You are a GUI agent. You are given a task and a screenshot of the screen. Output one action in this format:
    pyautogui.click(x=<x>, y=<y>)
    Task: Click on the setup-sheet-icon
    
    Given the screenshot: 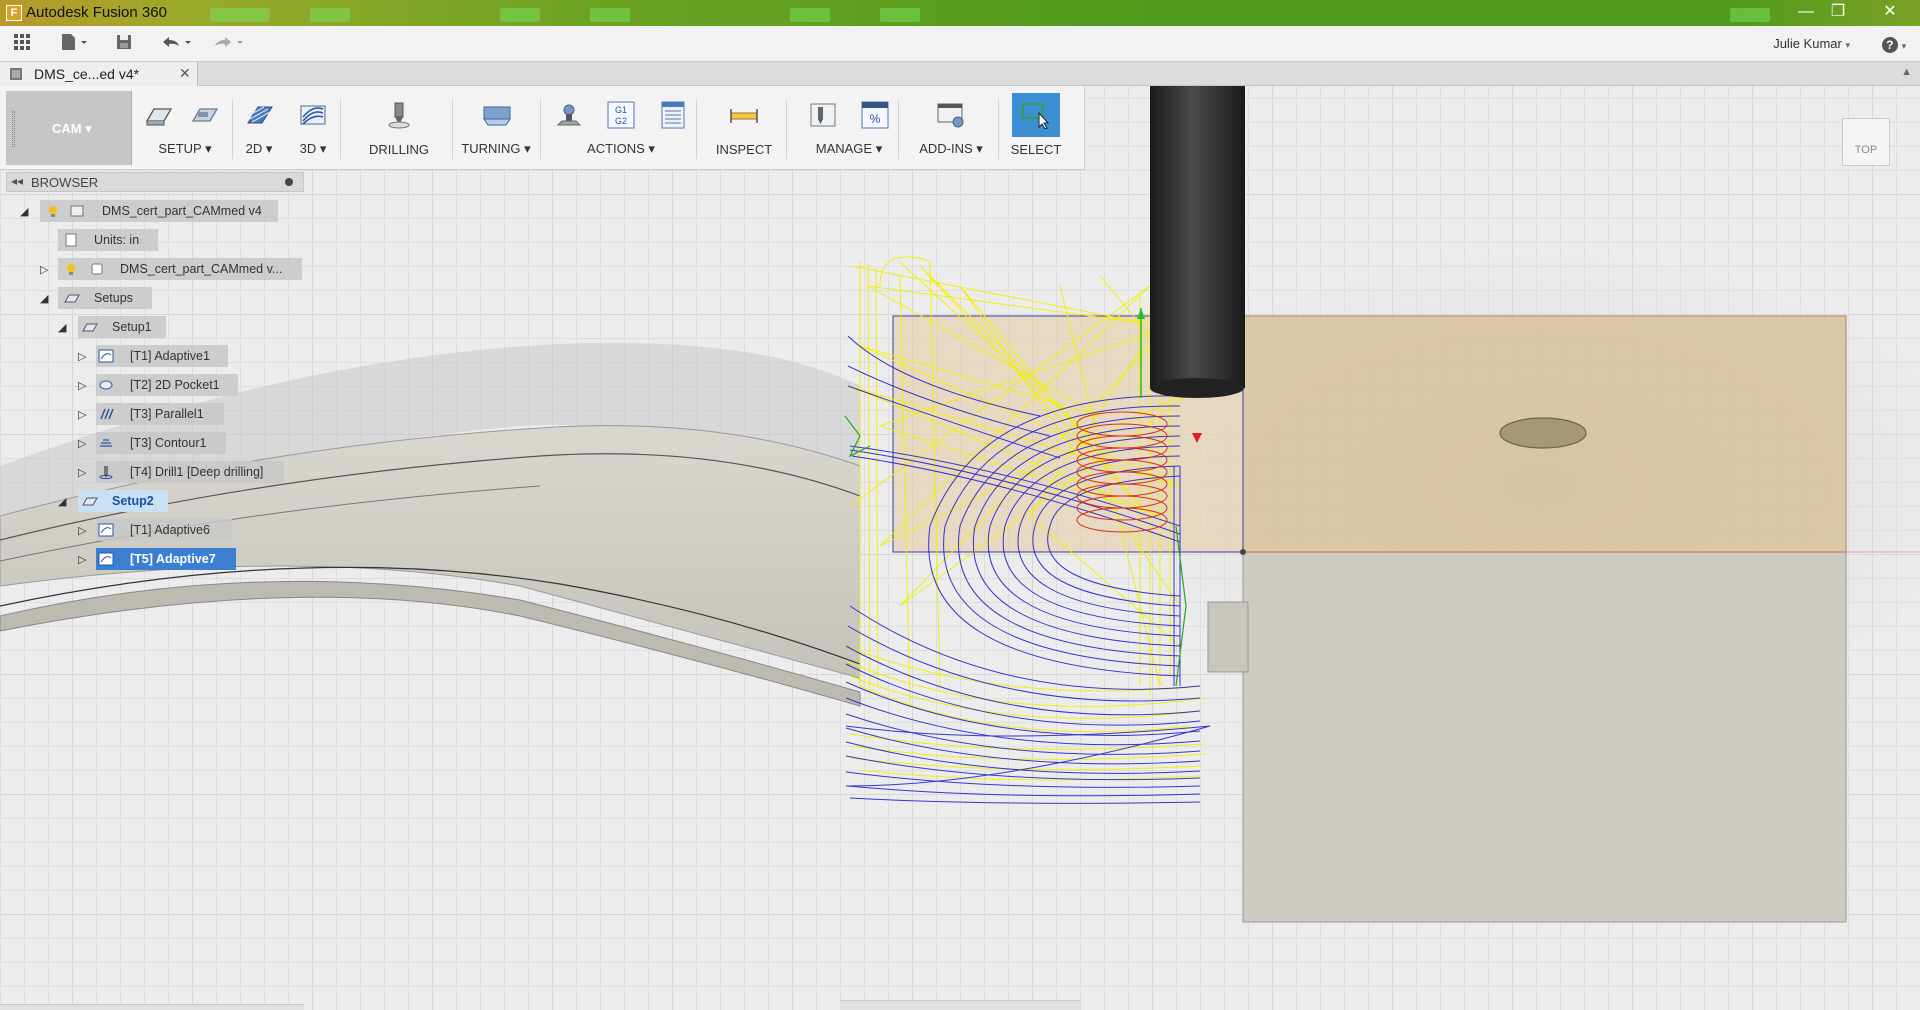 What is the action you would take?
    pyautogui.click(x=673, y=115)
    